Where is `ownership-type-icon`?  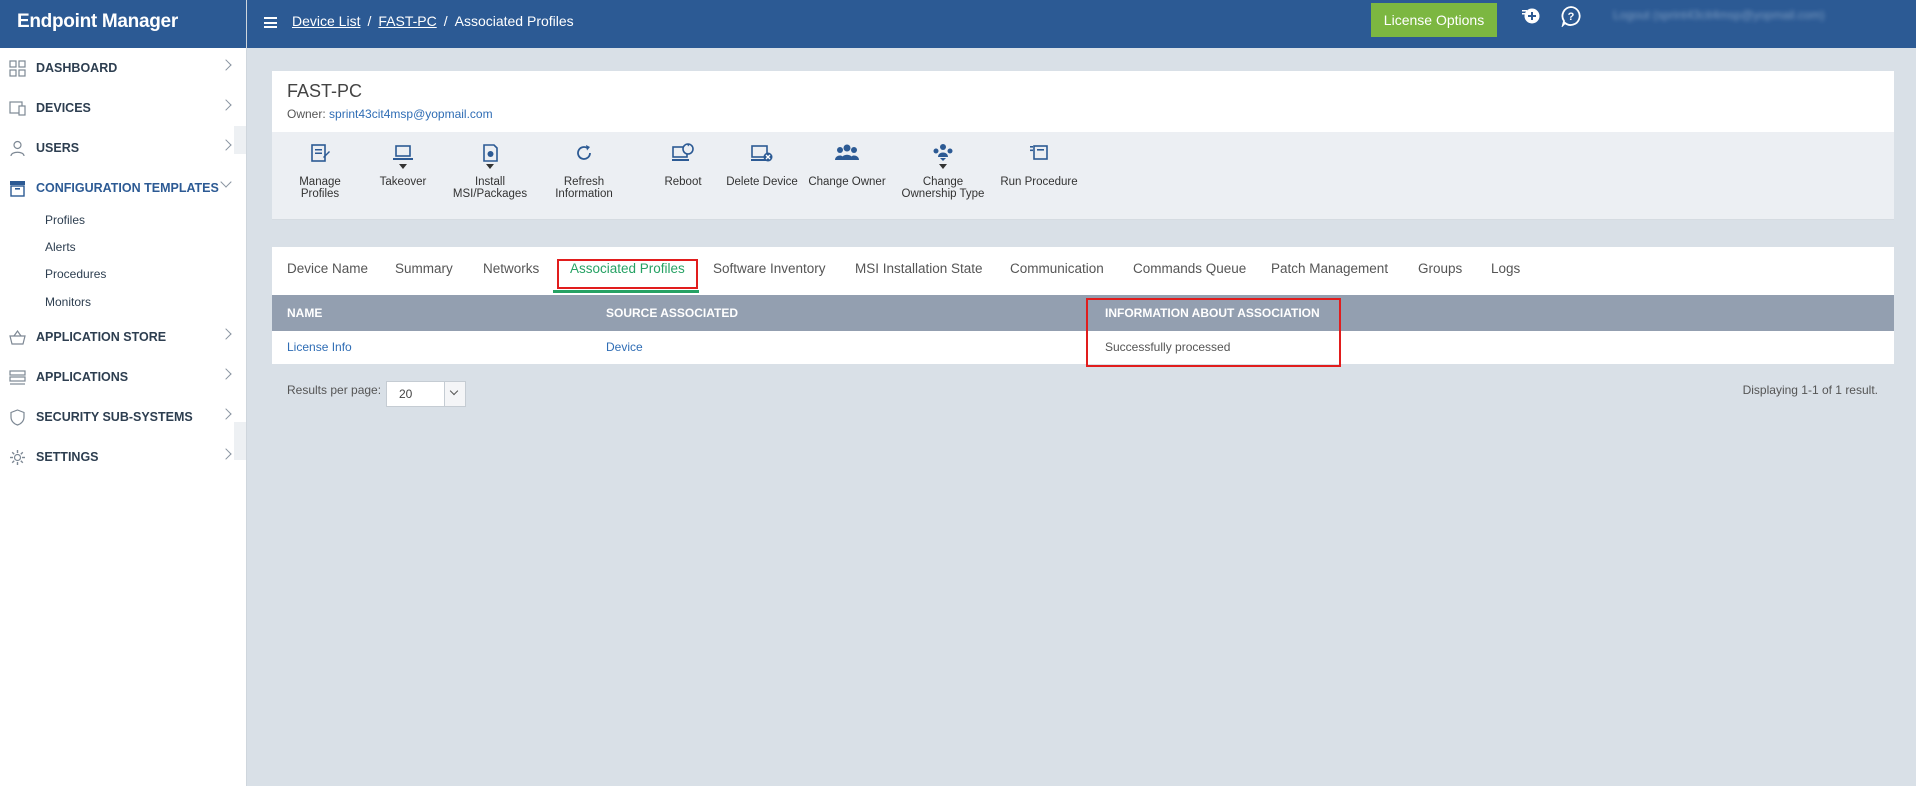
ownership-type-icon is located at coordinates (943, 159).